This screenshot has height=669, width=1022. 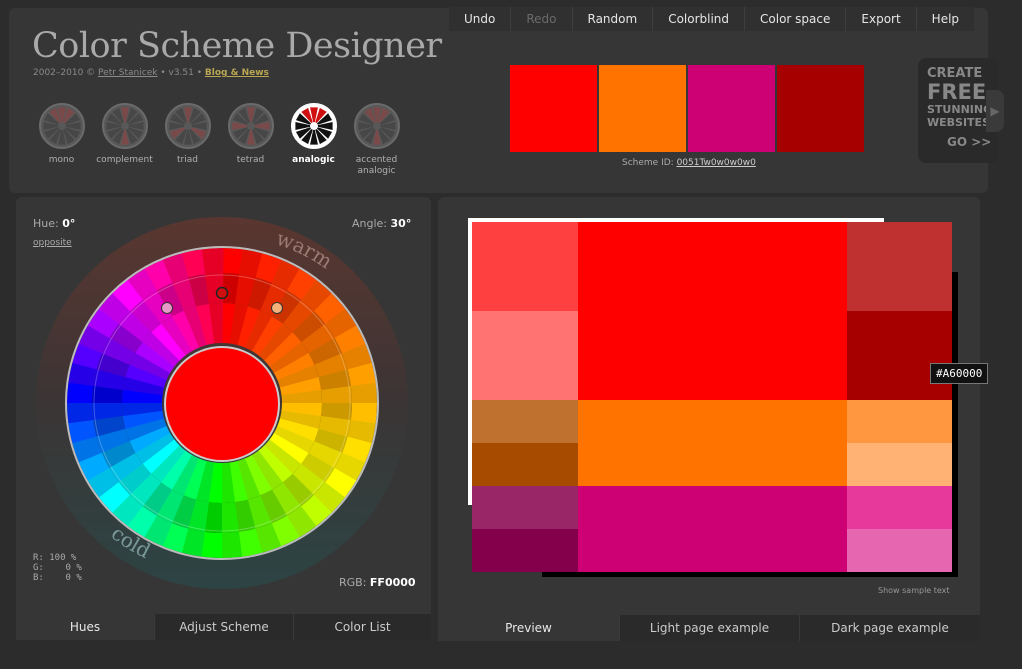 What do you see at coordinates (712, 529) in the screenshot?
I see `preview-secondary-b-base` at bounding box center [712, 529].